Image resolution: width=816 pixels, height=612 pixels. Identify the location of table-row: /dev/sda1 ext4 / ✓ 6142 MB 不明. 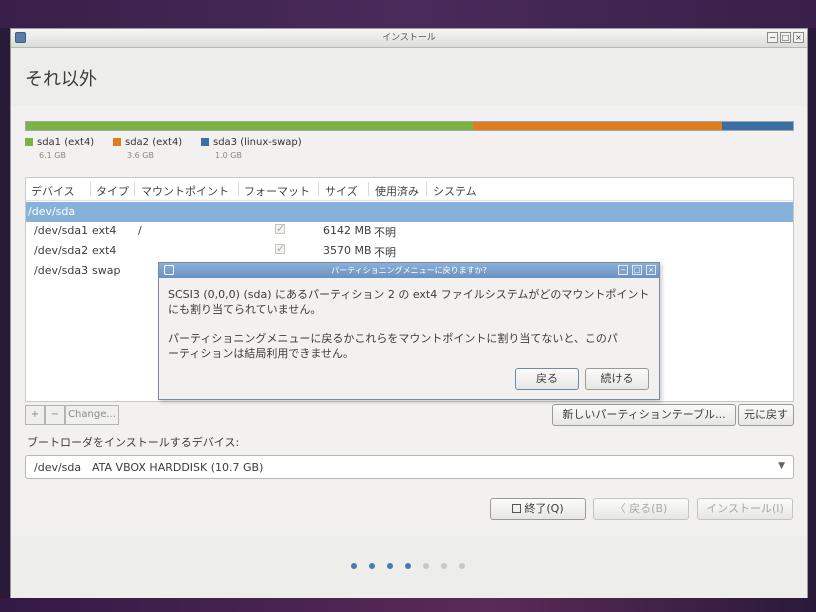
(409, 231).